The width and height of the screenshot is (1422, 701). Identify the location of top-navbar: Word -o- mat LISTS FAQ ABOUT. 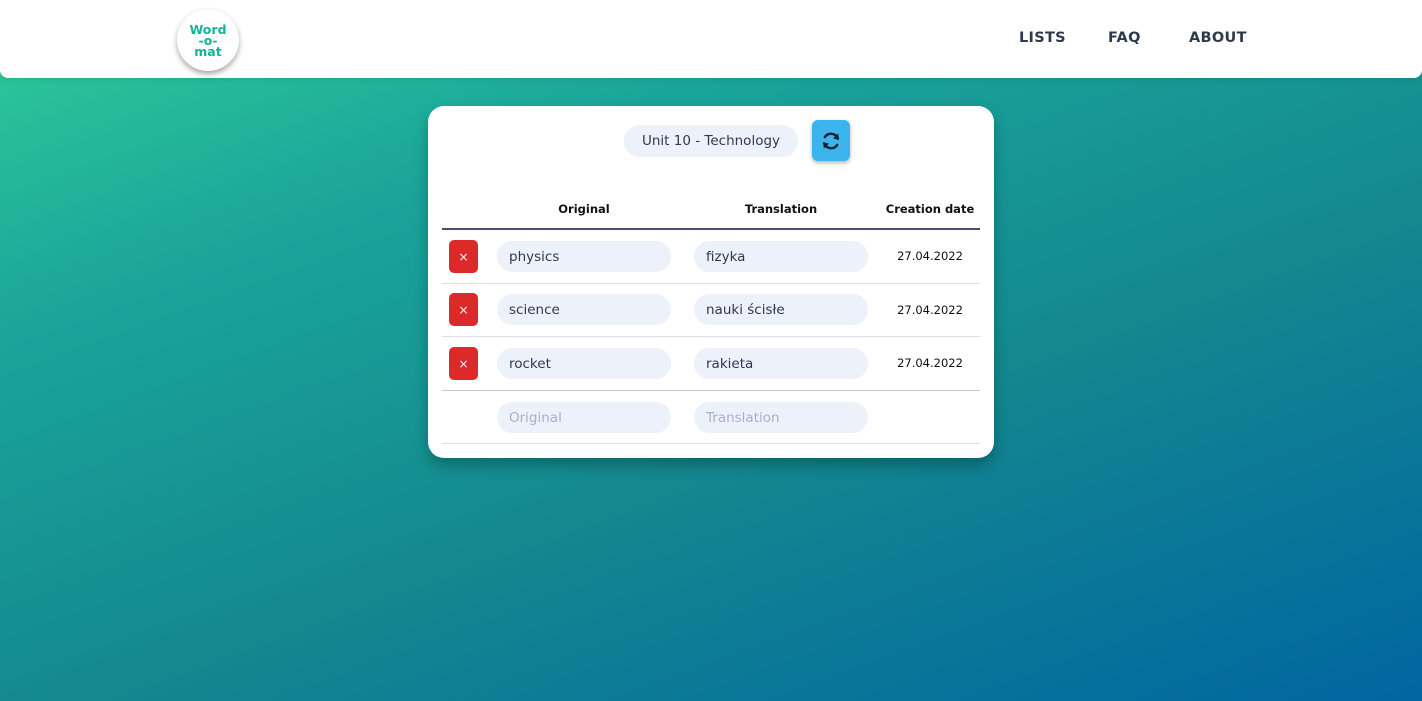
(711, 39).